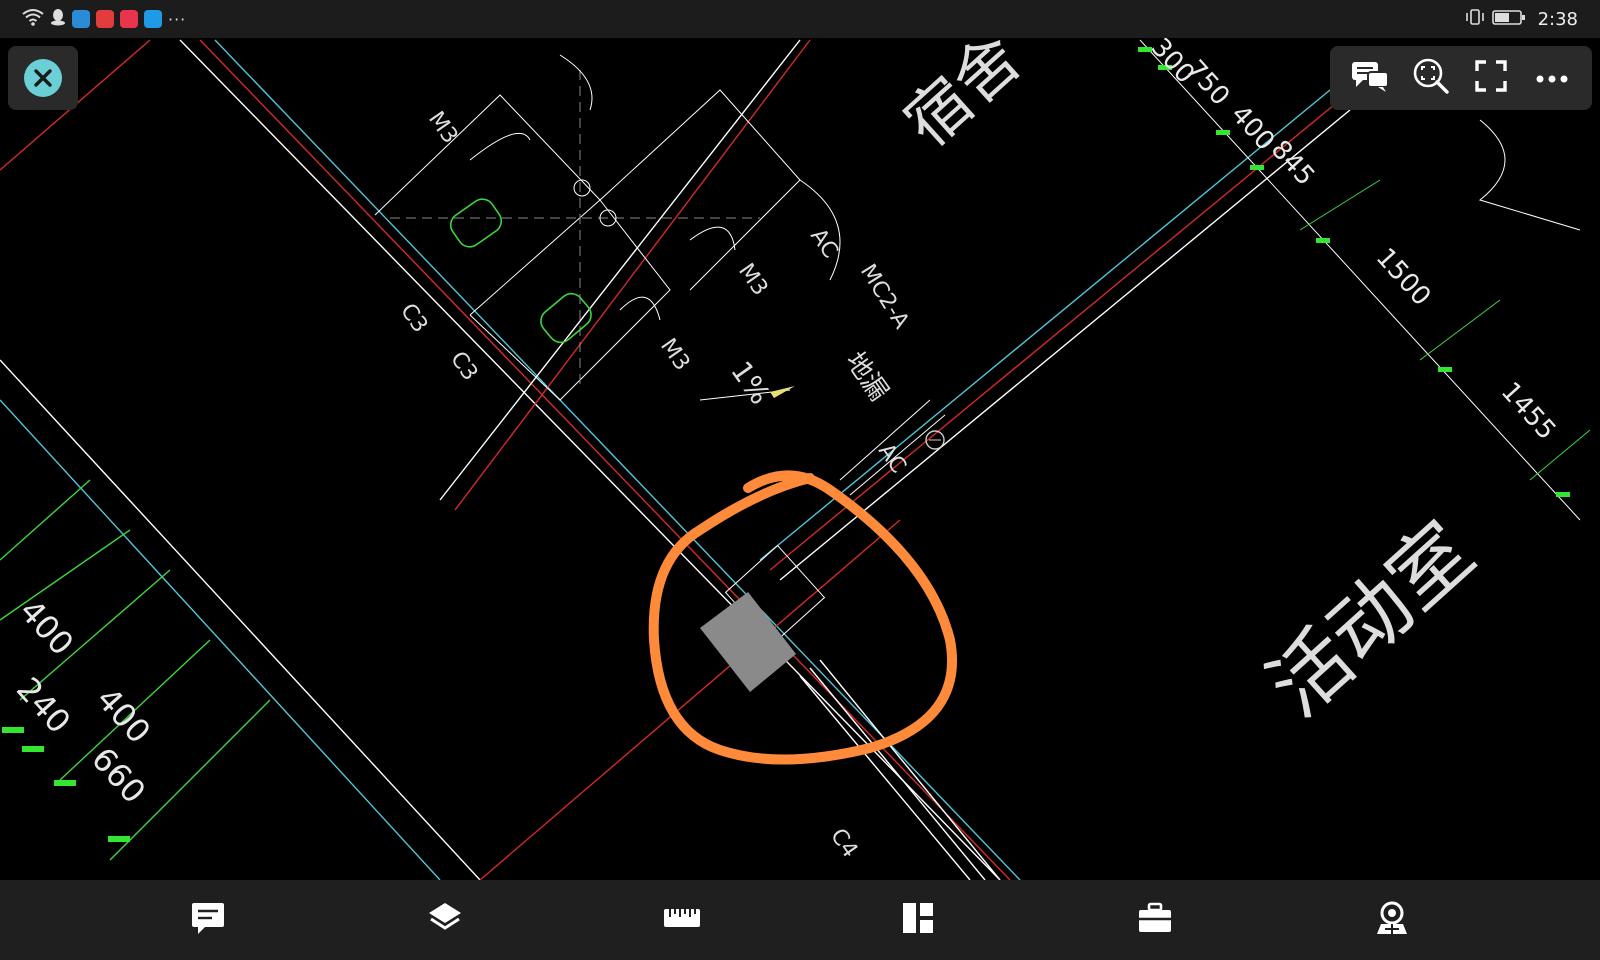 The width and height of the screenshot is (1600, 960). I want to click on label-mc2a: MC2-A, so click(884, 296).